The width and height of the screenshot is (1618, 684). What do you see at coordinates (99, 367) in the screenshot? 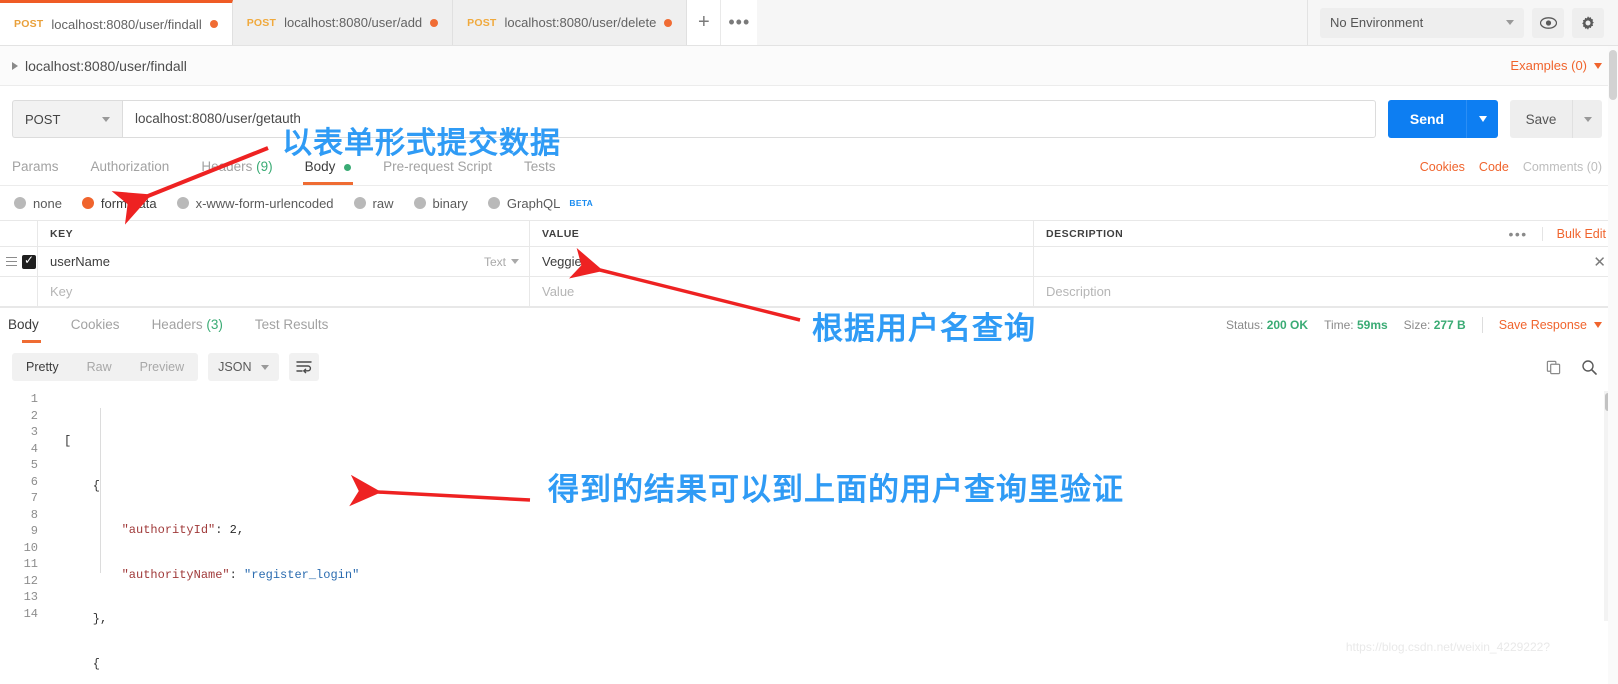
I see `view-mode-raw: Raw` at bounding box center [99, 367].